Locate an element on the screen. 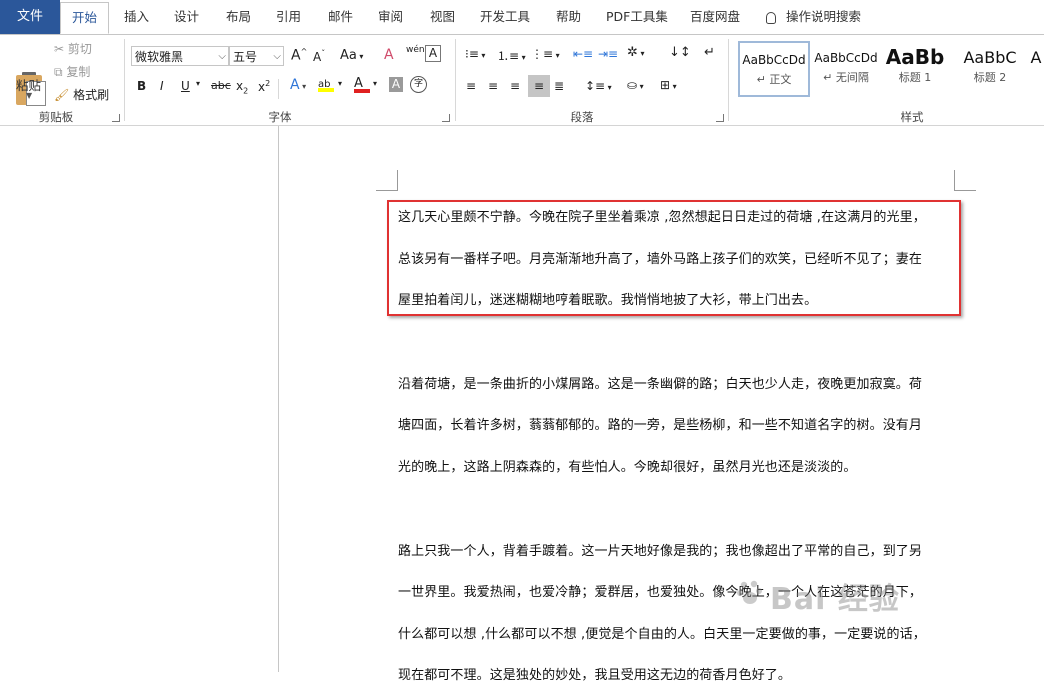 This screenshot has height=683, width=1044. tell-me-search: 操作说明搜索 is located at coordinates (813, 17).